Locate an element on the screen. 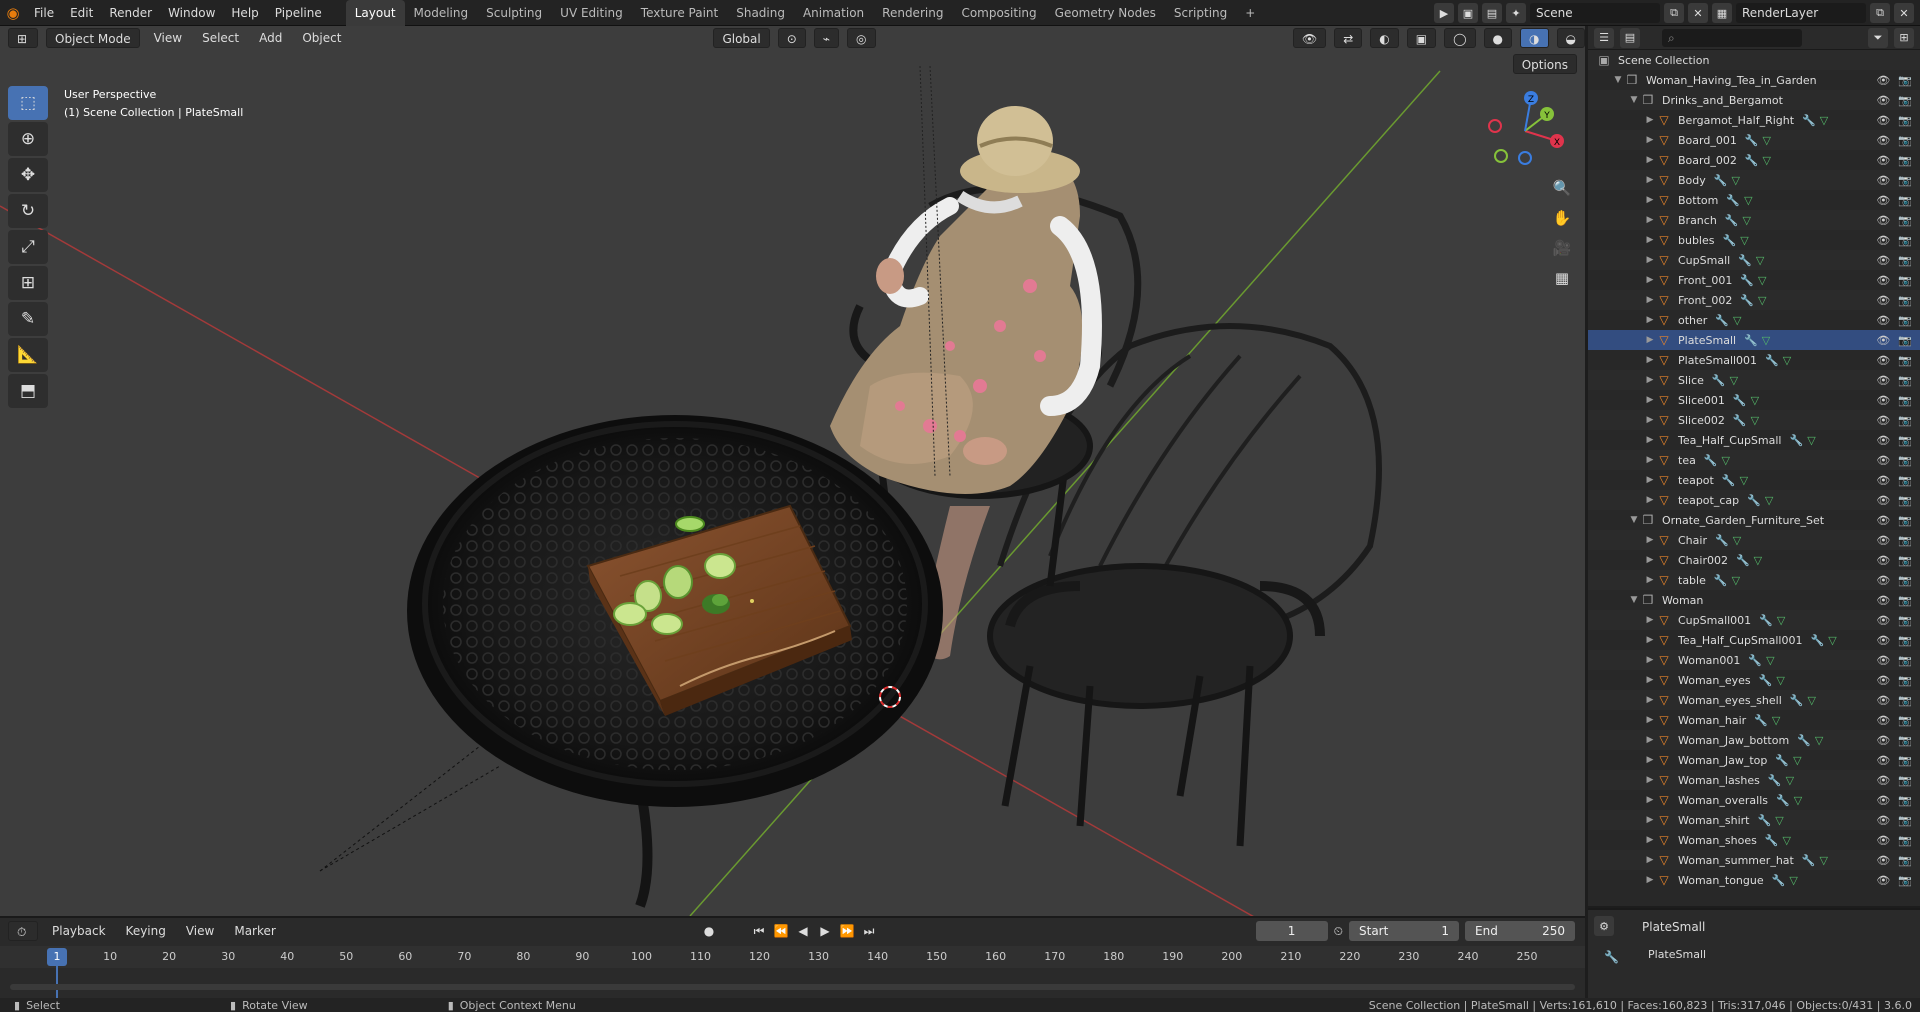  outliner-object-row: ▶ ▽ Branch 🔧 ▽ 👁 📷 is located at coordinates (1754, 220).